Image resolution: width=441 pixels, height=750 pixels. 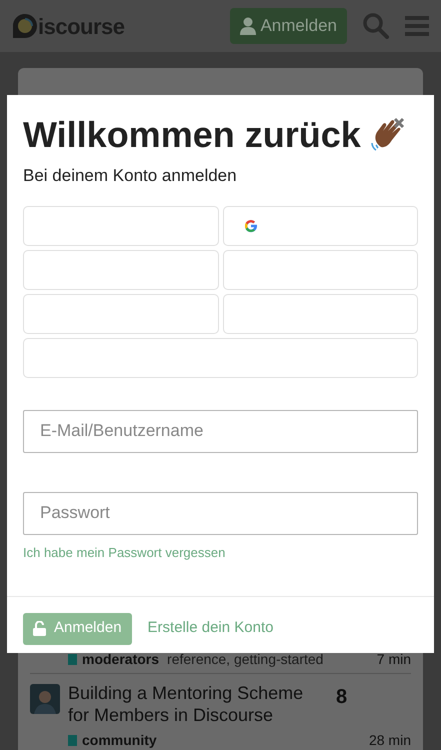 What do you see at coordinates (192, 135) in the screenshot?
I see `modal-title: Willkommen zurück` at bounding box center [192, 135].